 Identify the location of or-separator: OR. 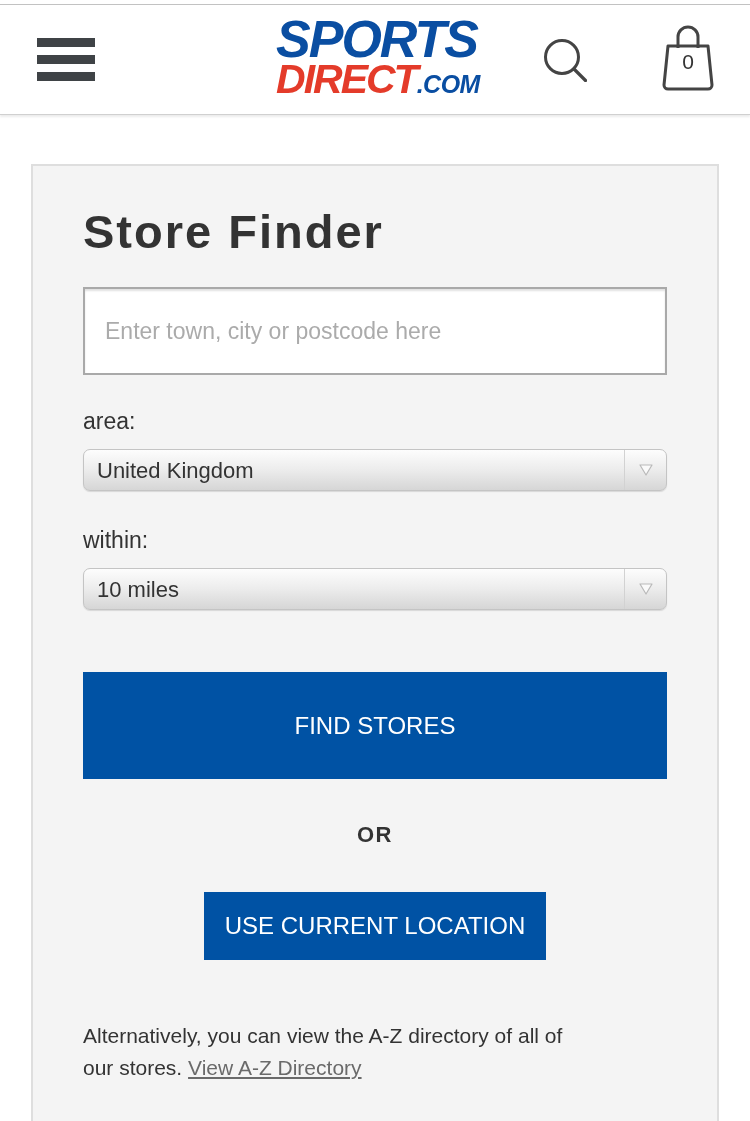
(375, 835).